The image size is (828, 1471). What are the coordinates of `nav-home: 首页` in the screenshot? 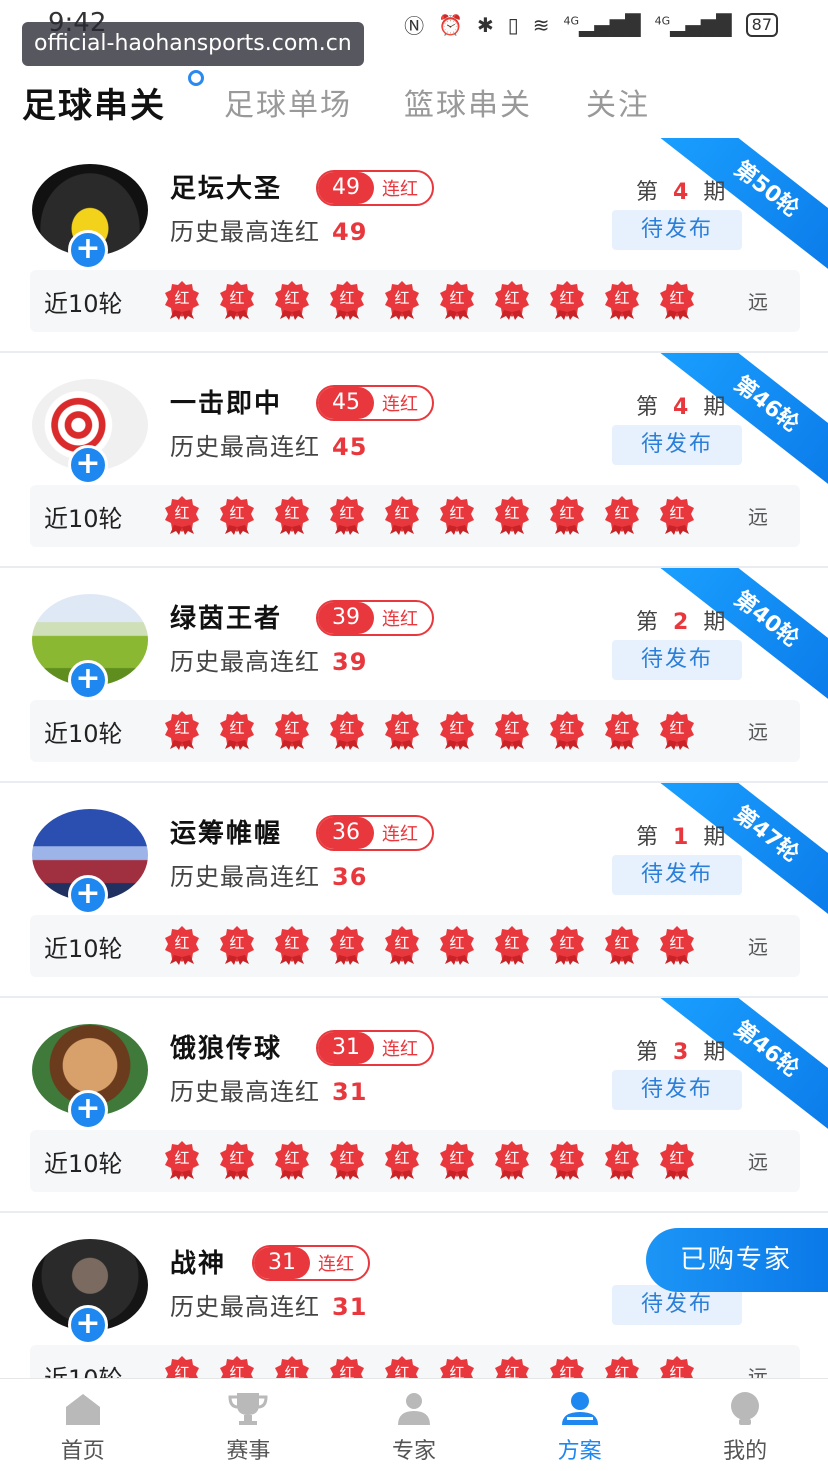 It's located at (83, 1425).